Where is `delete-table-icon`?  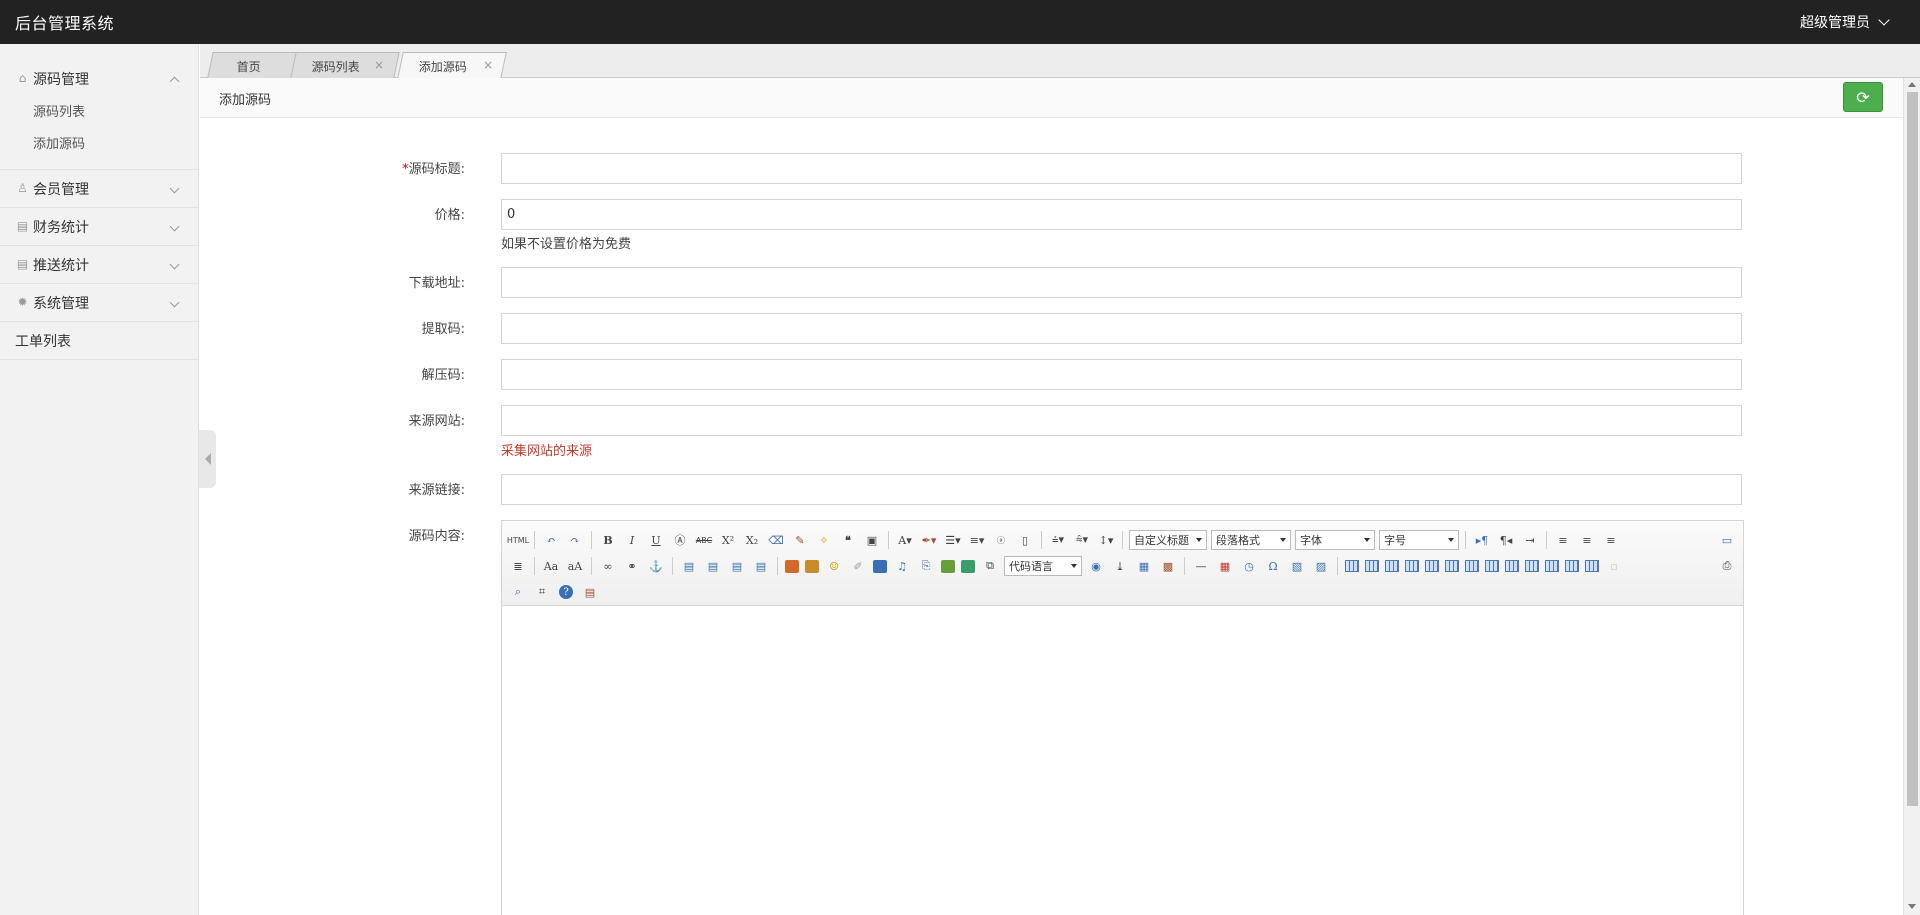 delete-table-icon is located at coordinates (1372, 566).